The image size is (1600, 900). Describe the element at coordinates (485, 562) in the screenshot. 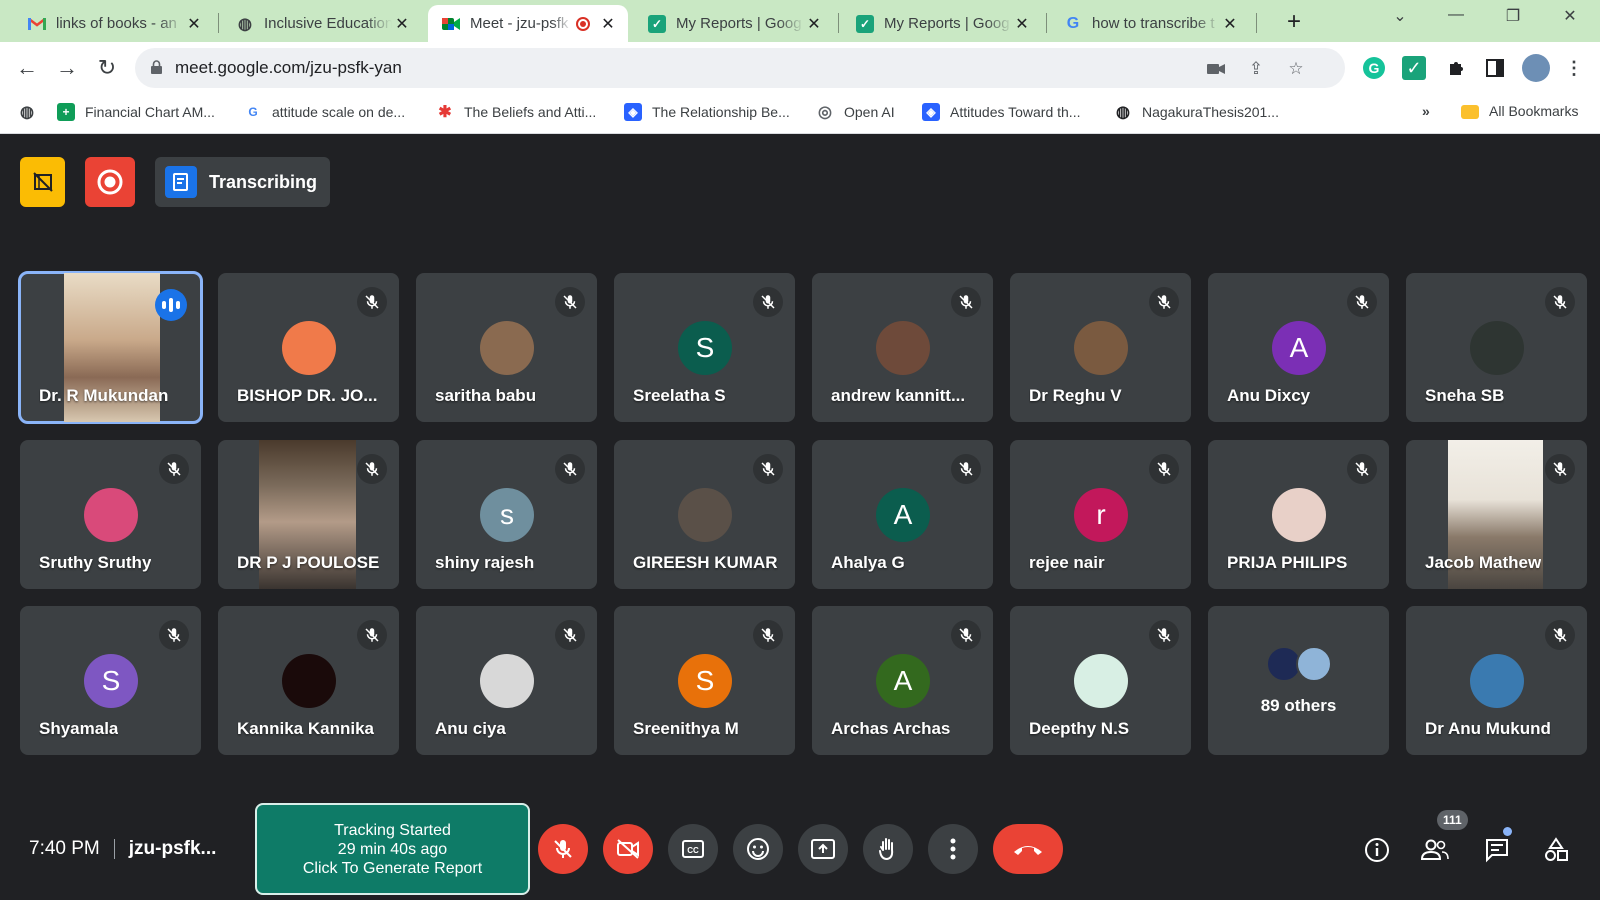

I see `participant-name: shiny rajesh` at that location.